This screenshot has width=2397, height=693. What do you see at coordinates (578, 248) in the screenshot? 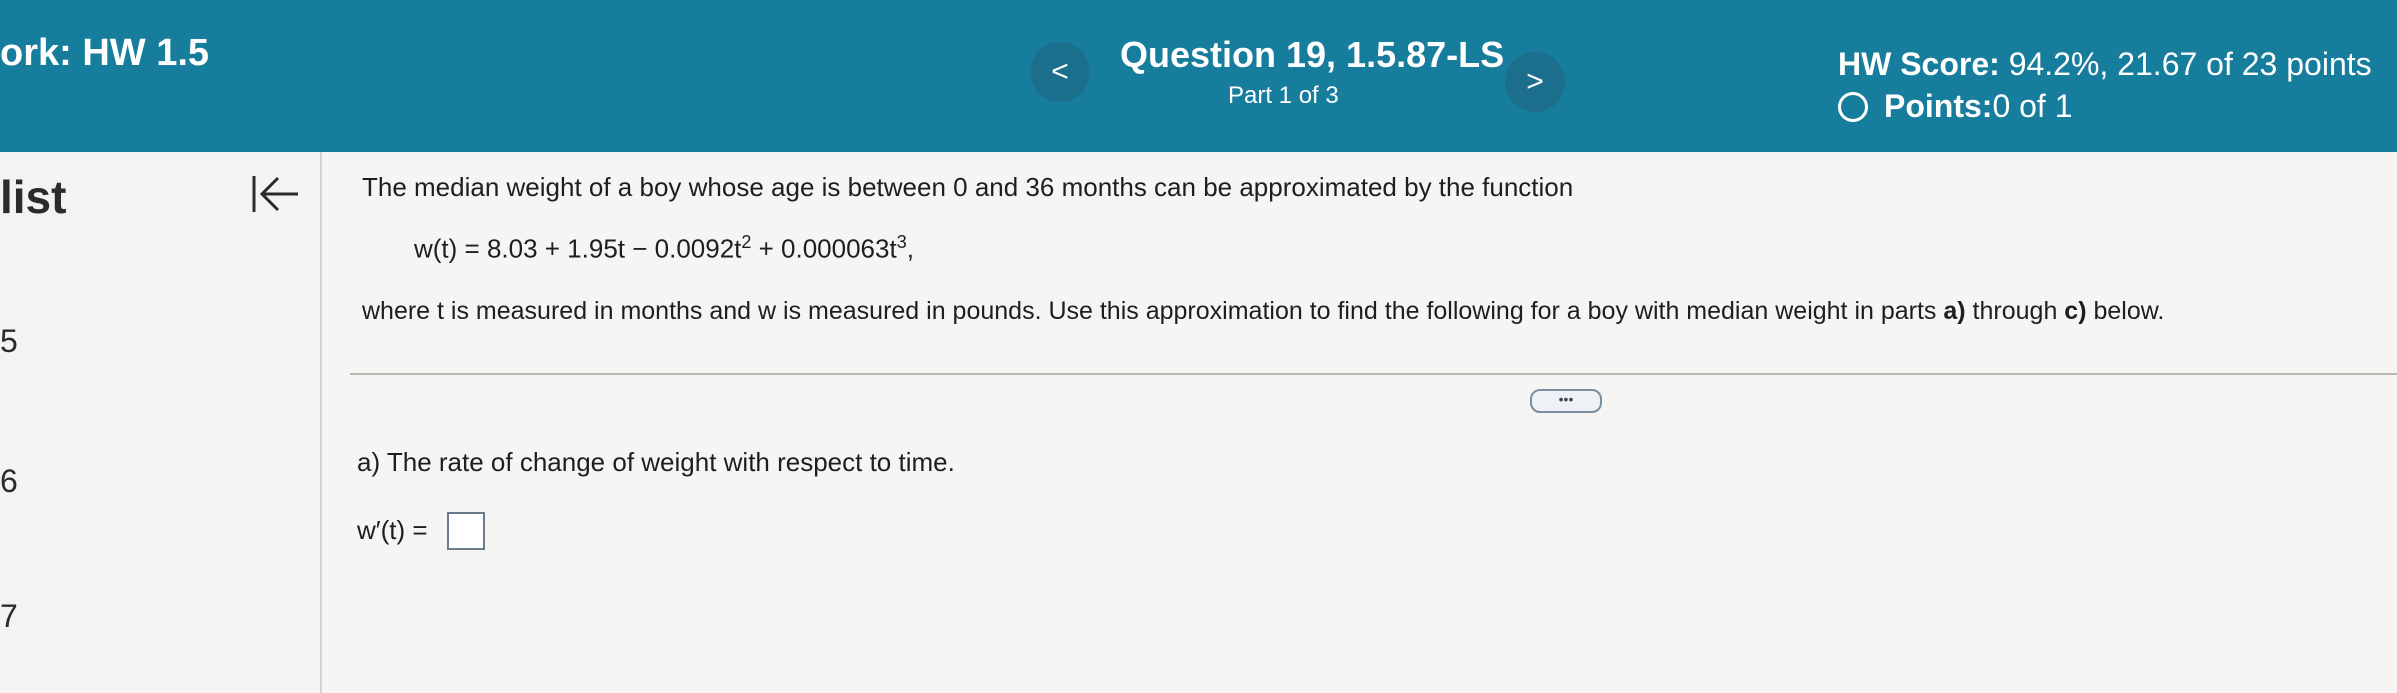
I see `formula-part-1: w(t) = 8.03 + 1.95t − 0.0092t` at bounding box center [578, 248].